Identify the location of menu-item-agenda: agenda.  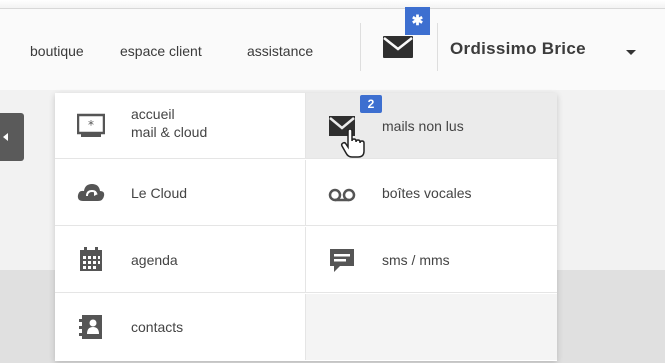
(180, 260).